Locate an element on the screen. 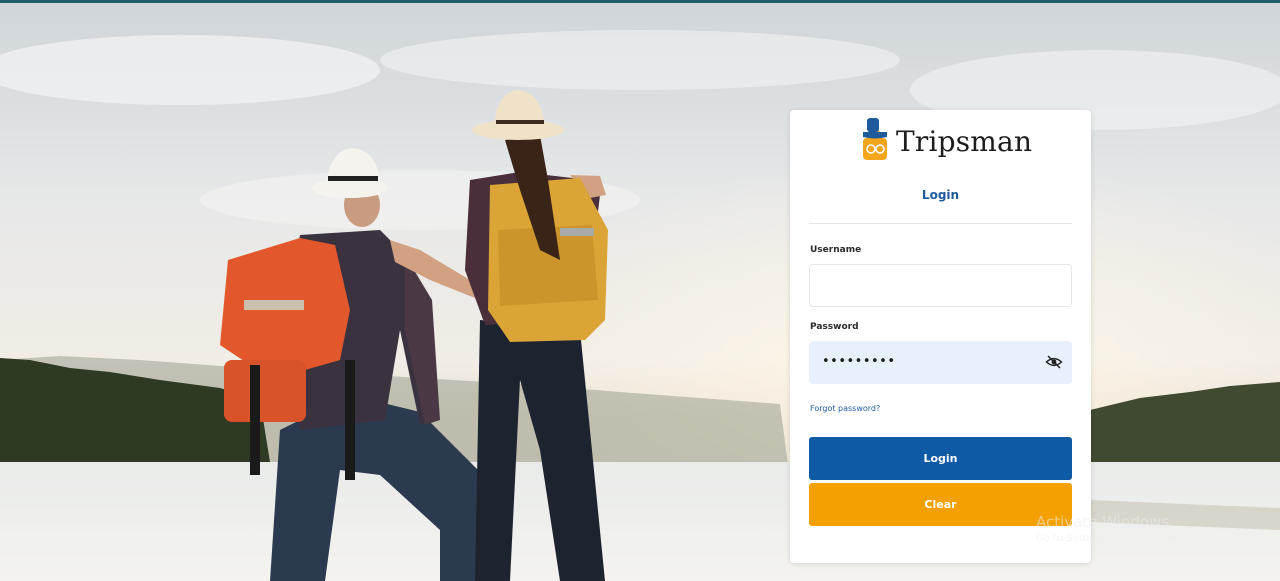 This screenshot has height=581, width=1280. login-title: Login is located at coordinates (940, 195).